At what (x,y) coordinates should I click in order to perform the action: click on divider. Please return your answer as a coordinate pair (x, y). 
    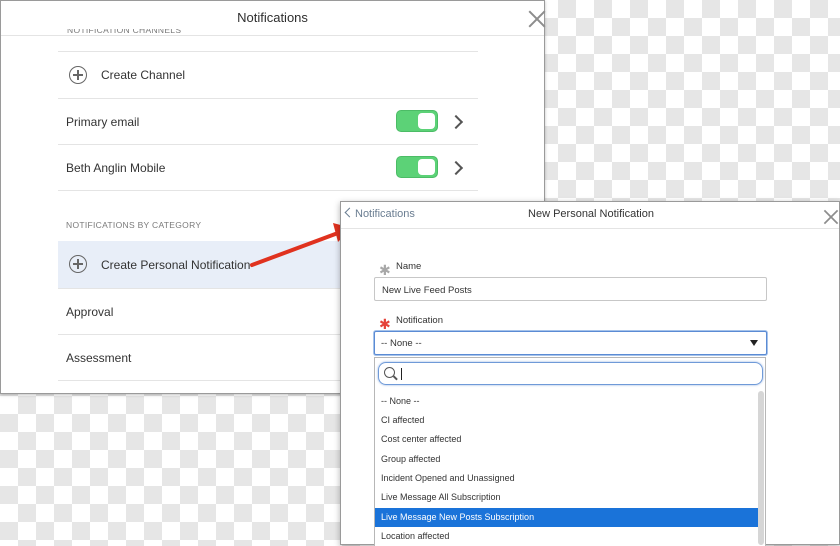
    Looking at the image, I should click on (268, 190).